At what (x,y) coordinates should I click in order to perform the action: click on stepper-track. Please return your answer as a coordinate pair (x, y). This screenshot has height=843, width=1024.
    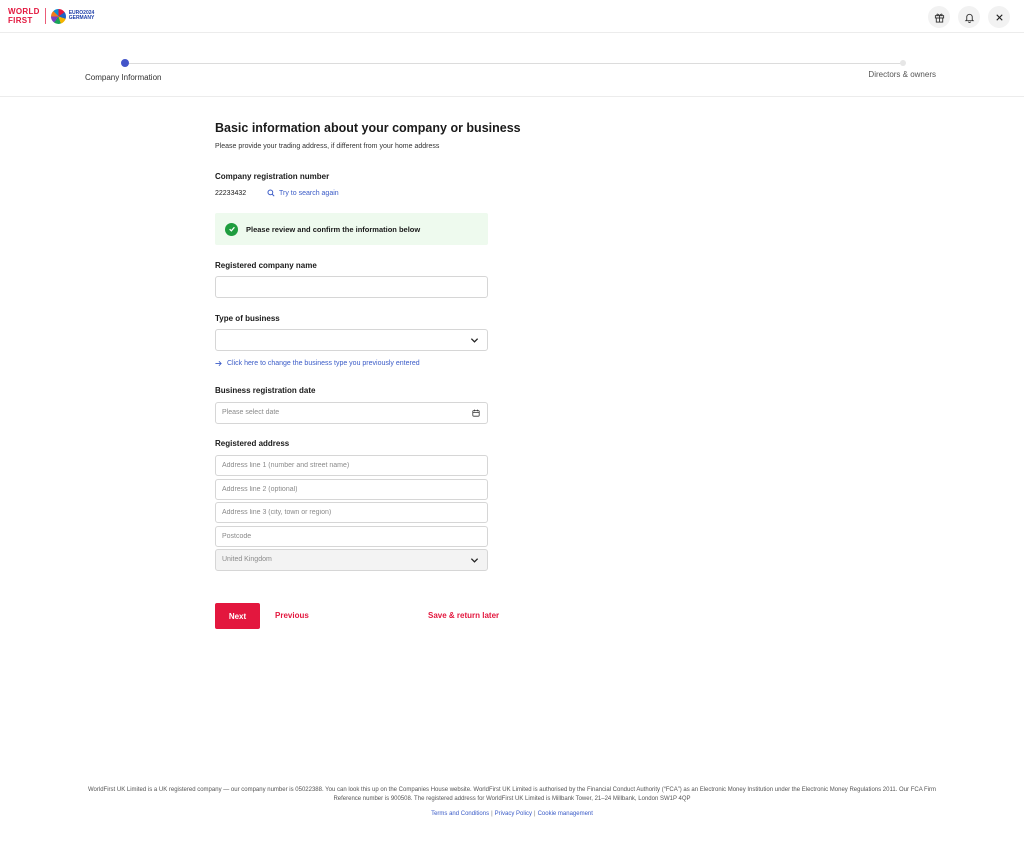
    Looking at the image, I should click on (515, 63).